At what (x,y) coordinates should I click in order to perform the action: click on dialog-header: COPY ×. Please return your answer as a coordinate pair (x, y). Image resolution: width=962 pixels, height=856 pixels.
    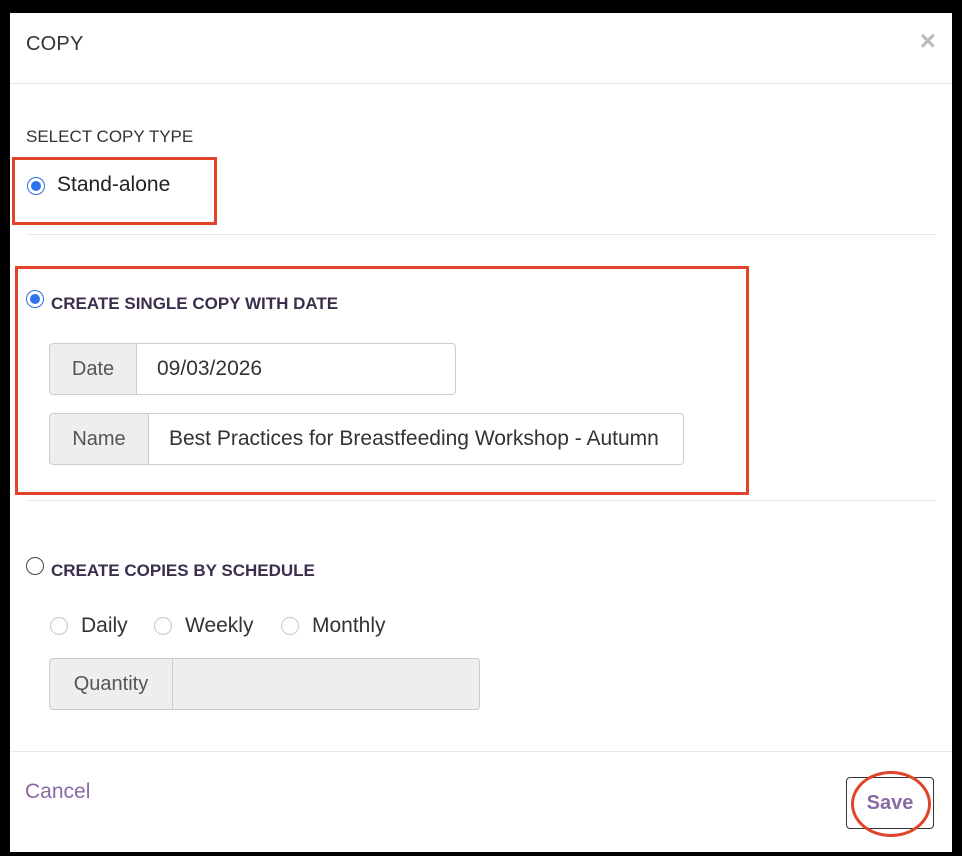
    Looking at the image, I should click on (481, 48).